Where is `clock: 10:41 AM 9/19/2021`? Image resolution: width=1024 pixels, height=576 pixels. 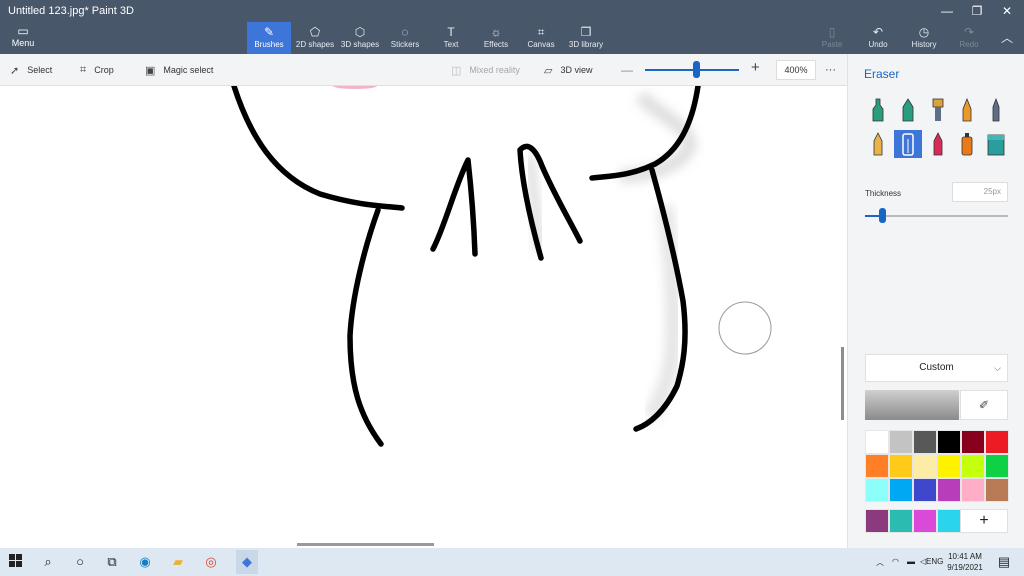
clock: 10:41 AM 9/19/2021 is located at coordinates (965, 562).